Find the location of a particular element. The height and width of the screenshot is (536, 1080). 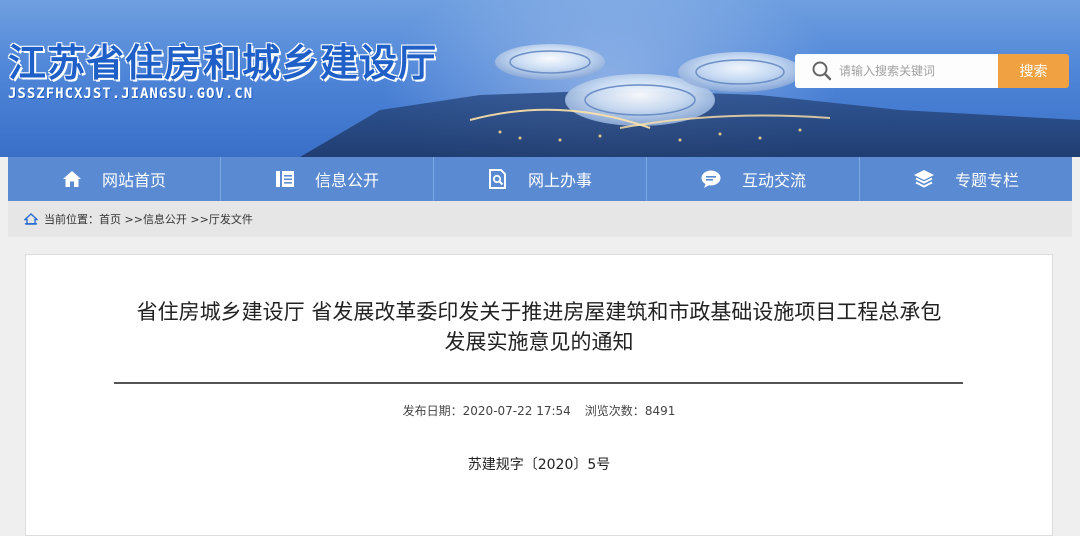

site-title: 江苏省住房和城乡建设厅 is located at coordinates (223, 62).